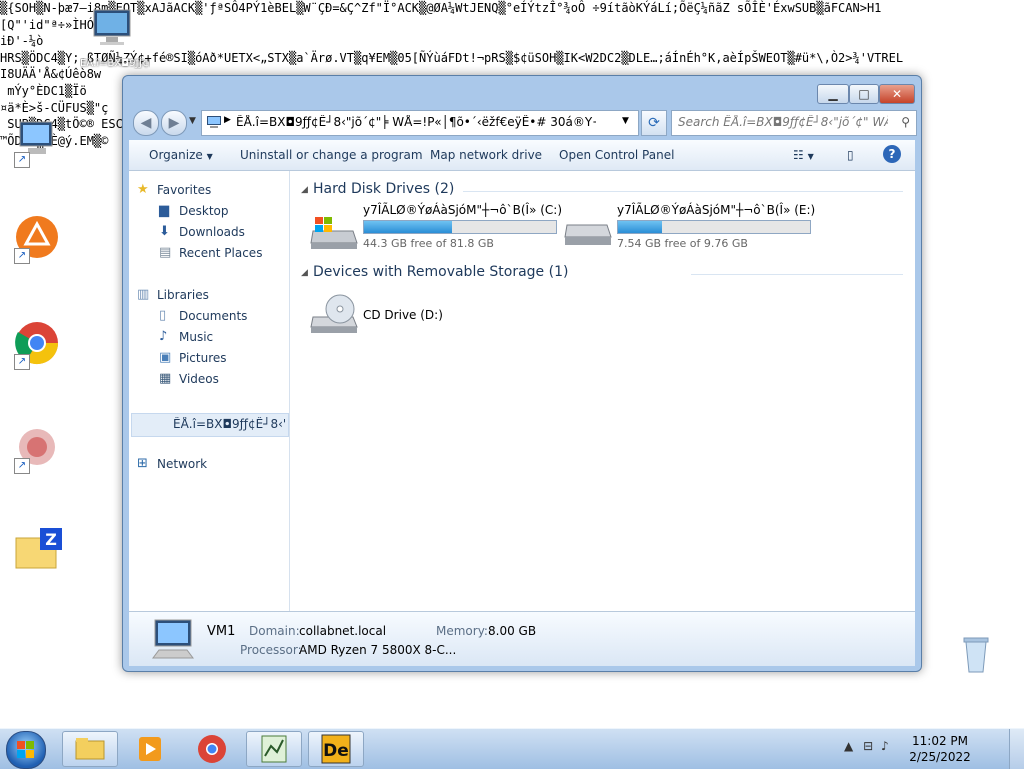 Image resolution: width=1024 pixels, height=771 pixels. What do you see at coordinates (940, 749) in the screenshot?
I see `clock: 11:02 PM 2/25/2022` at bounding box center [940, 749].